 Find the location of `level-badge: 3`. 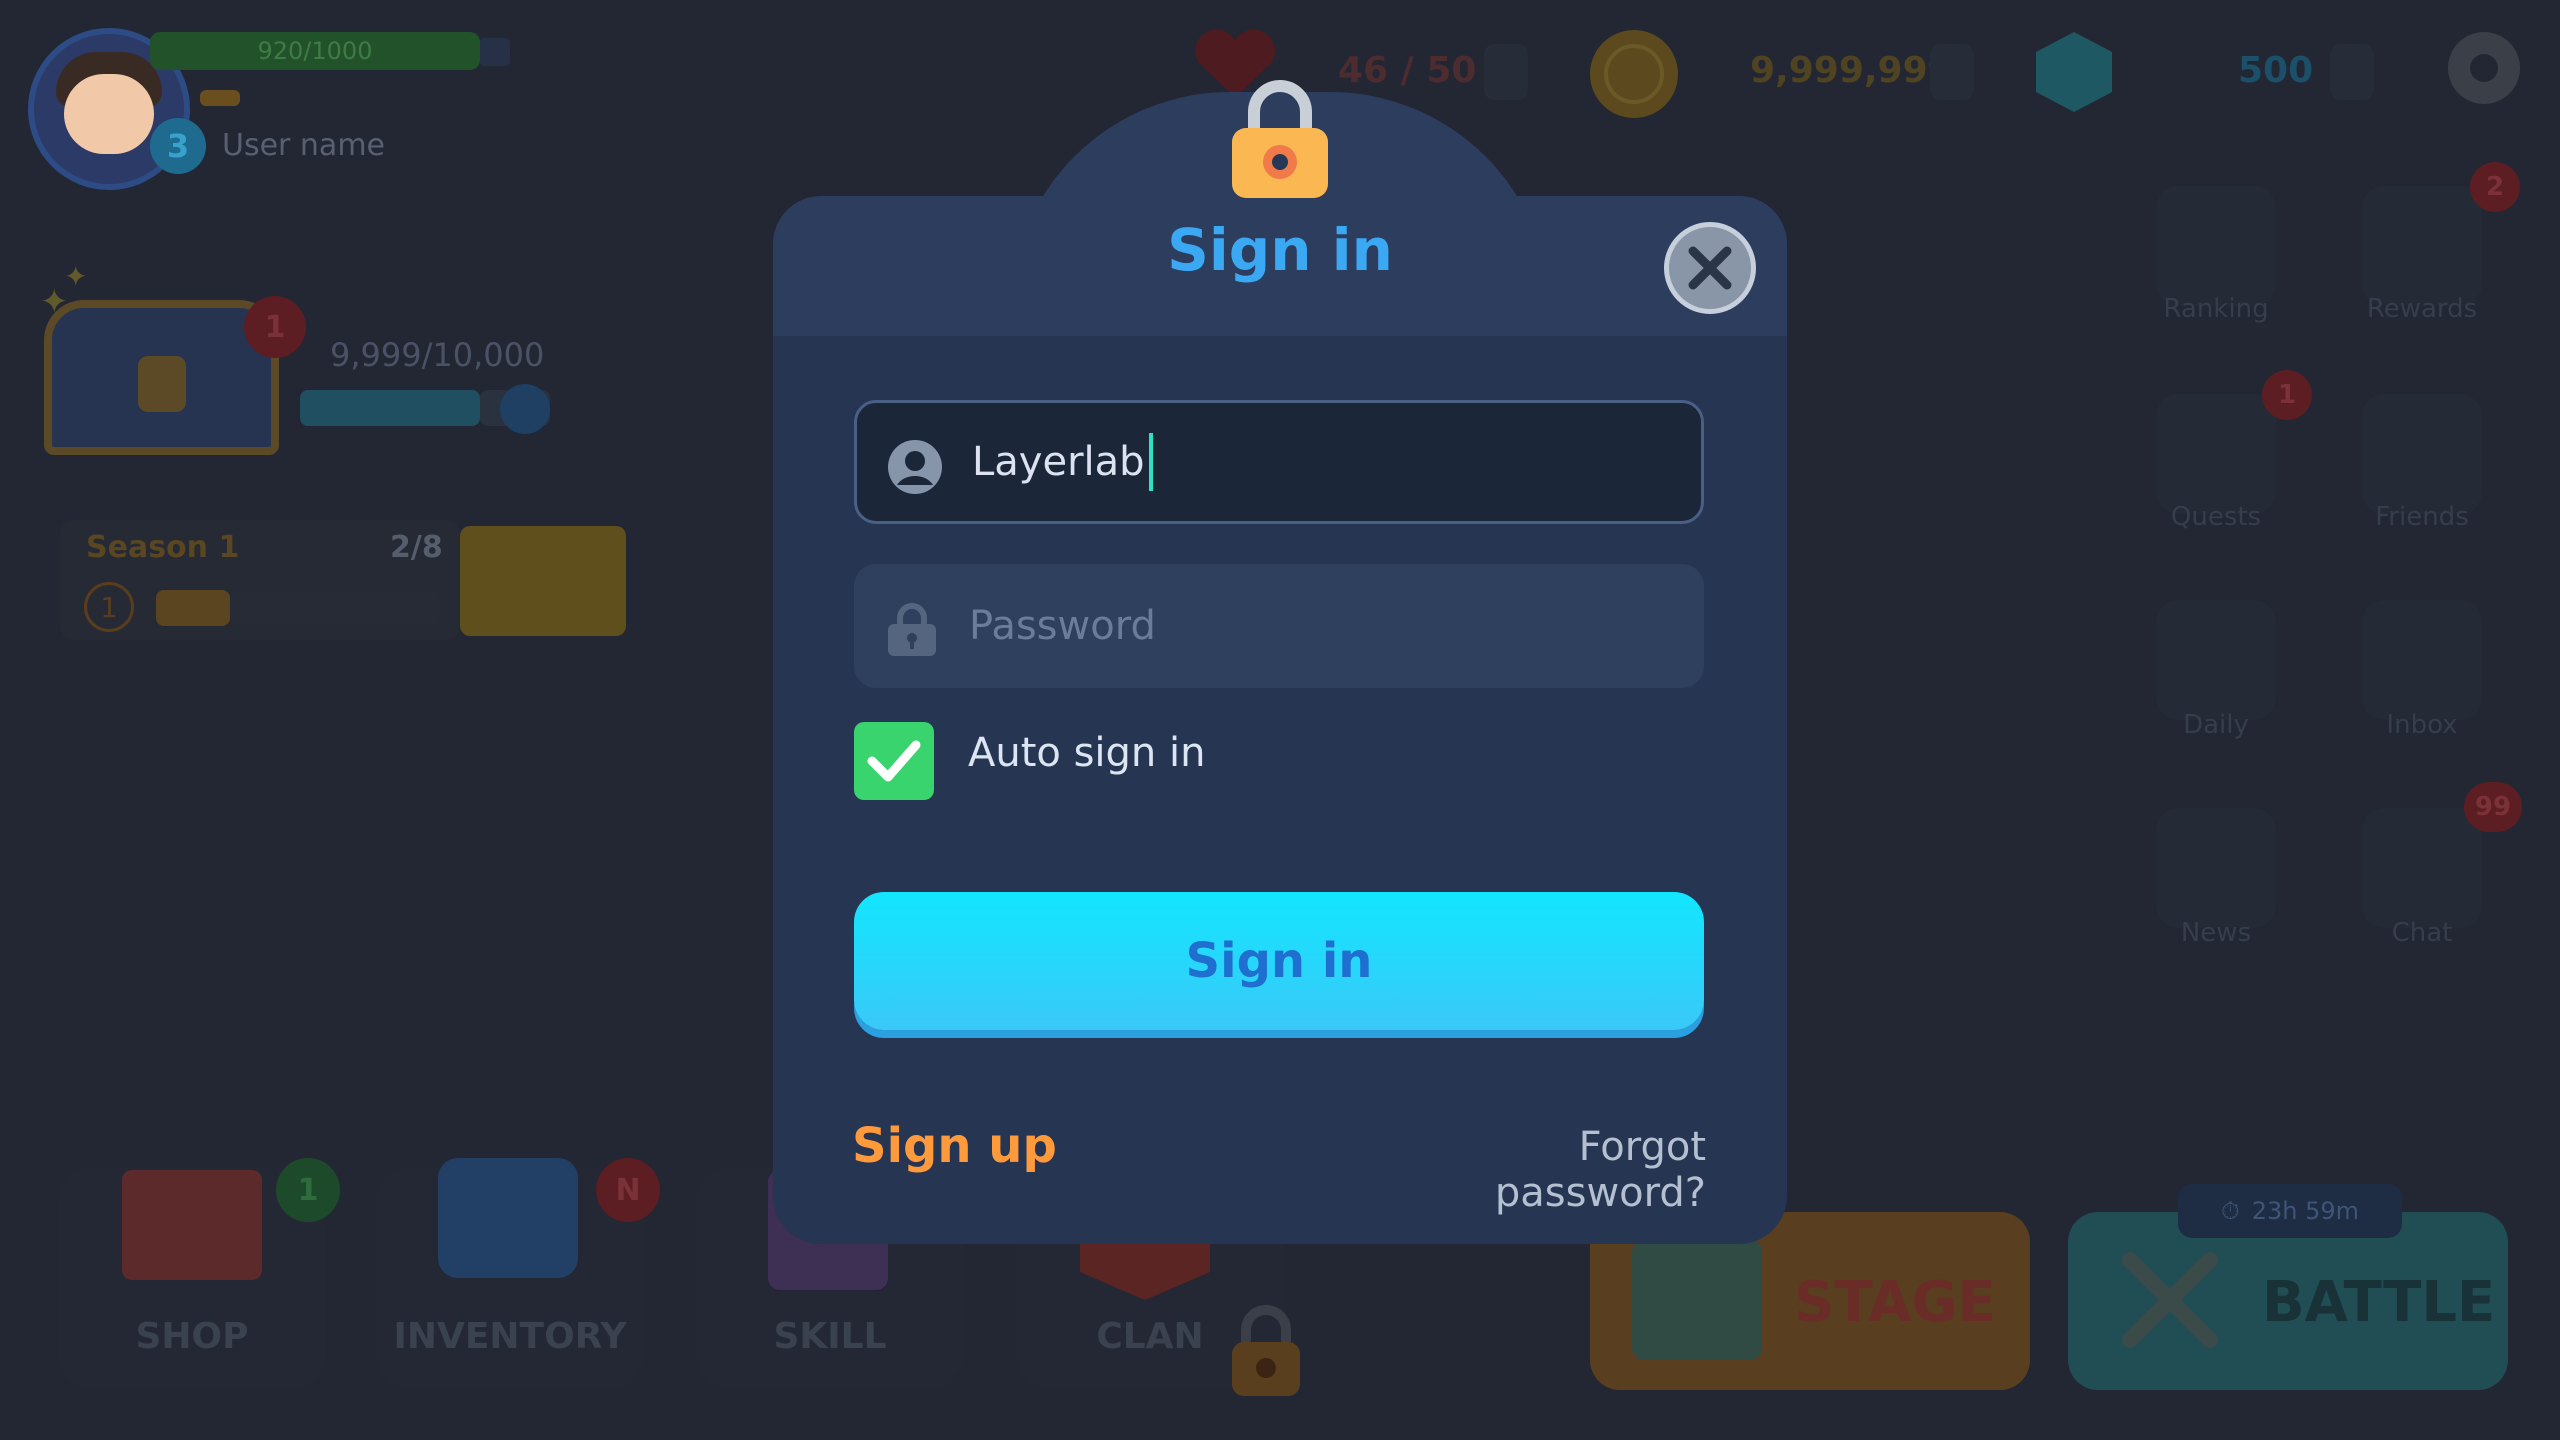

level-badge: 3 is located at coordinates (178, 146).